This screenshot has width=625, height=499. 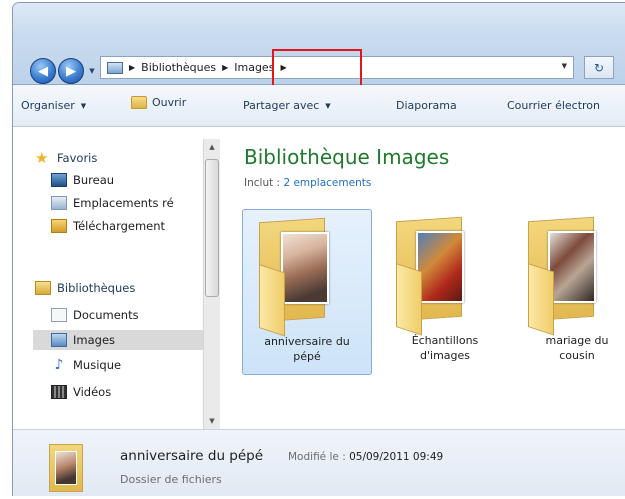 What do you see at coordinates (445, 340) in the screenshot?
I see `folder-label-line: Échantillons` at bounding box center [445, 340].